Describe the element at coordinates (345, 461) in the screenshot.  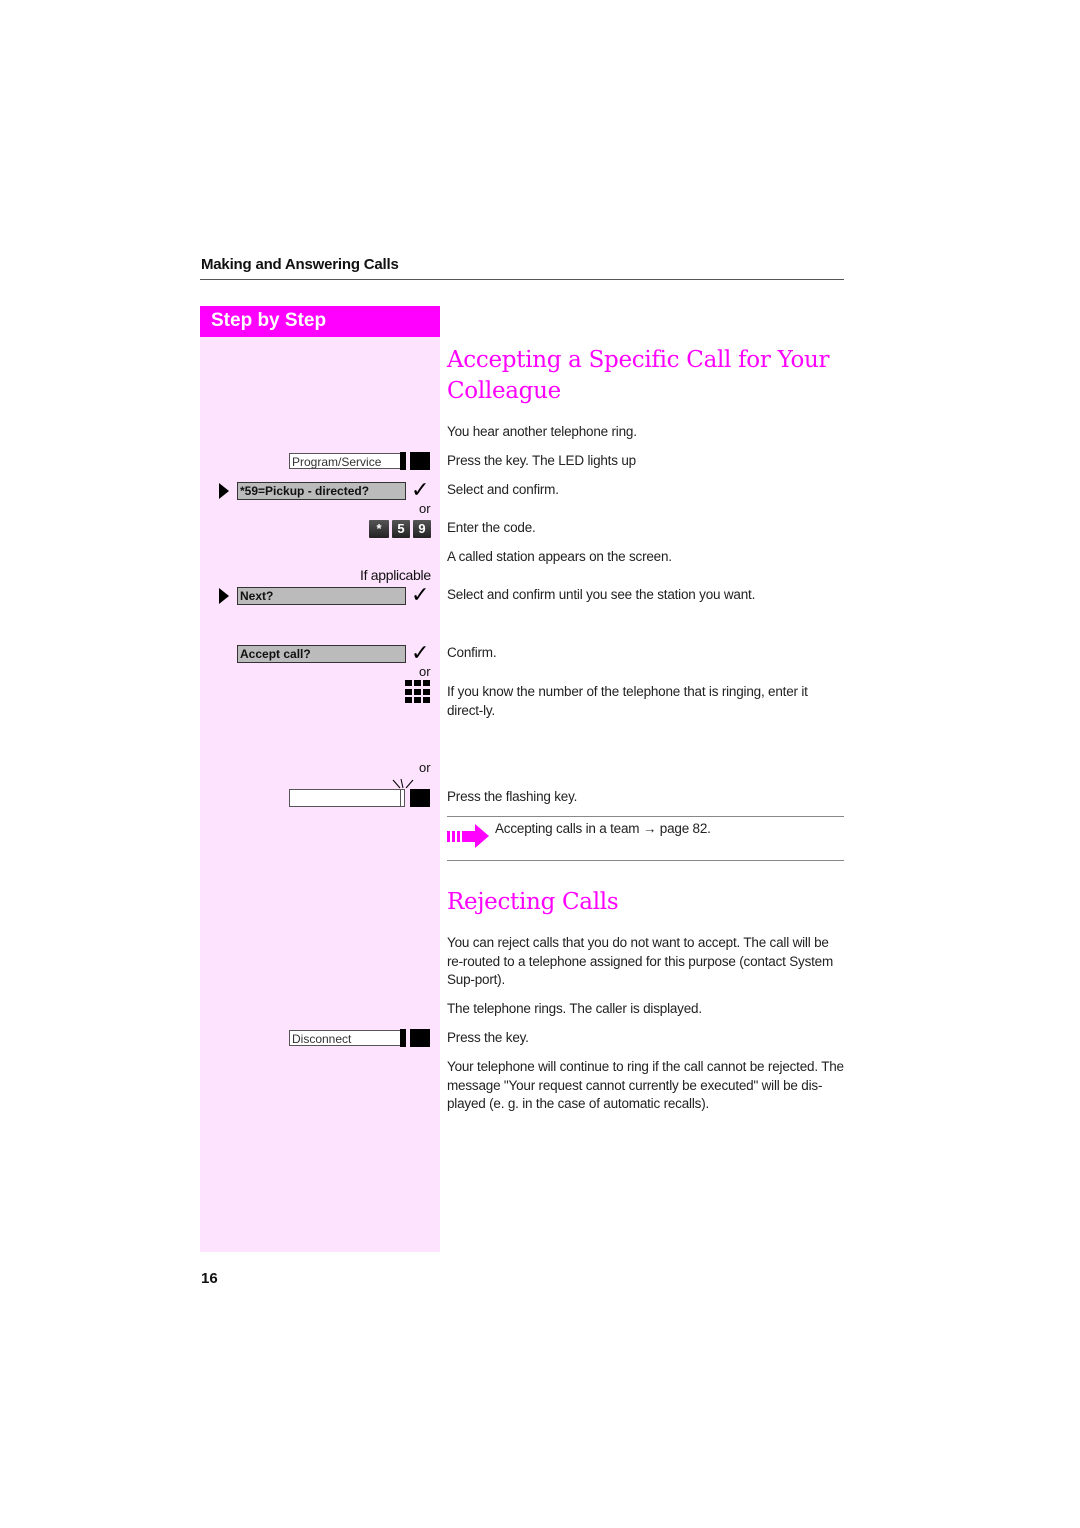
I see `program-service-key: Program/Service` at that location.